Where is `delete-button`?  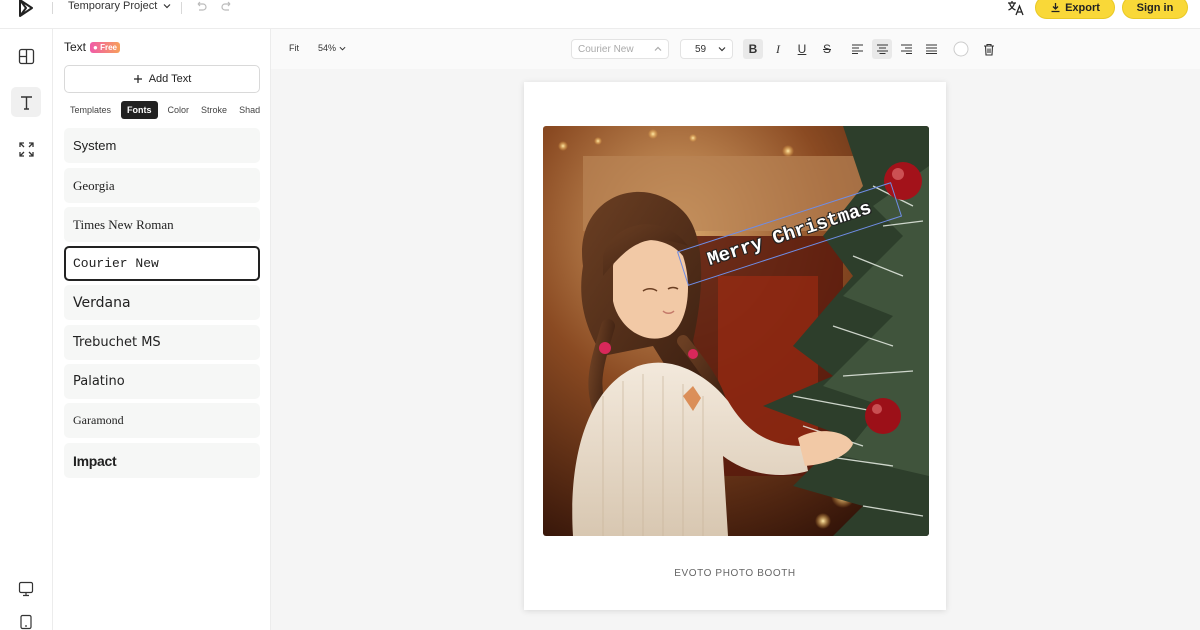 delete-button is located at coordinates (989, 49).